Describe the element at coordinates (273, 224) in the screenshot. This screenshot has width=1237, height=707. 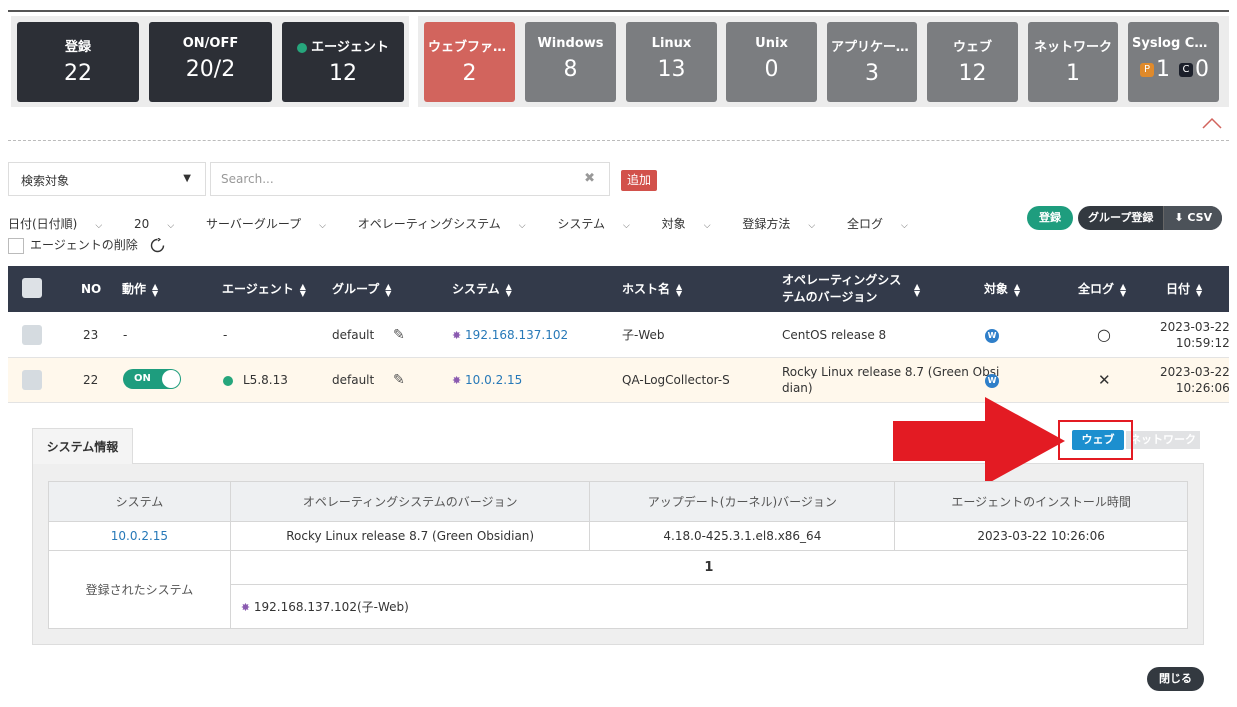
I see `filter-server-group: サーバーグループ ⌵` at that location.